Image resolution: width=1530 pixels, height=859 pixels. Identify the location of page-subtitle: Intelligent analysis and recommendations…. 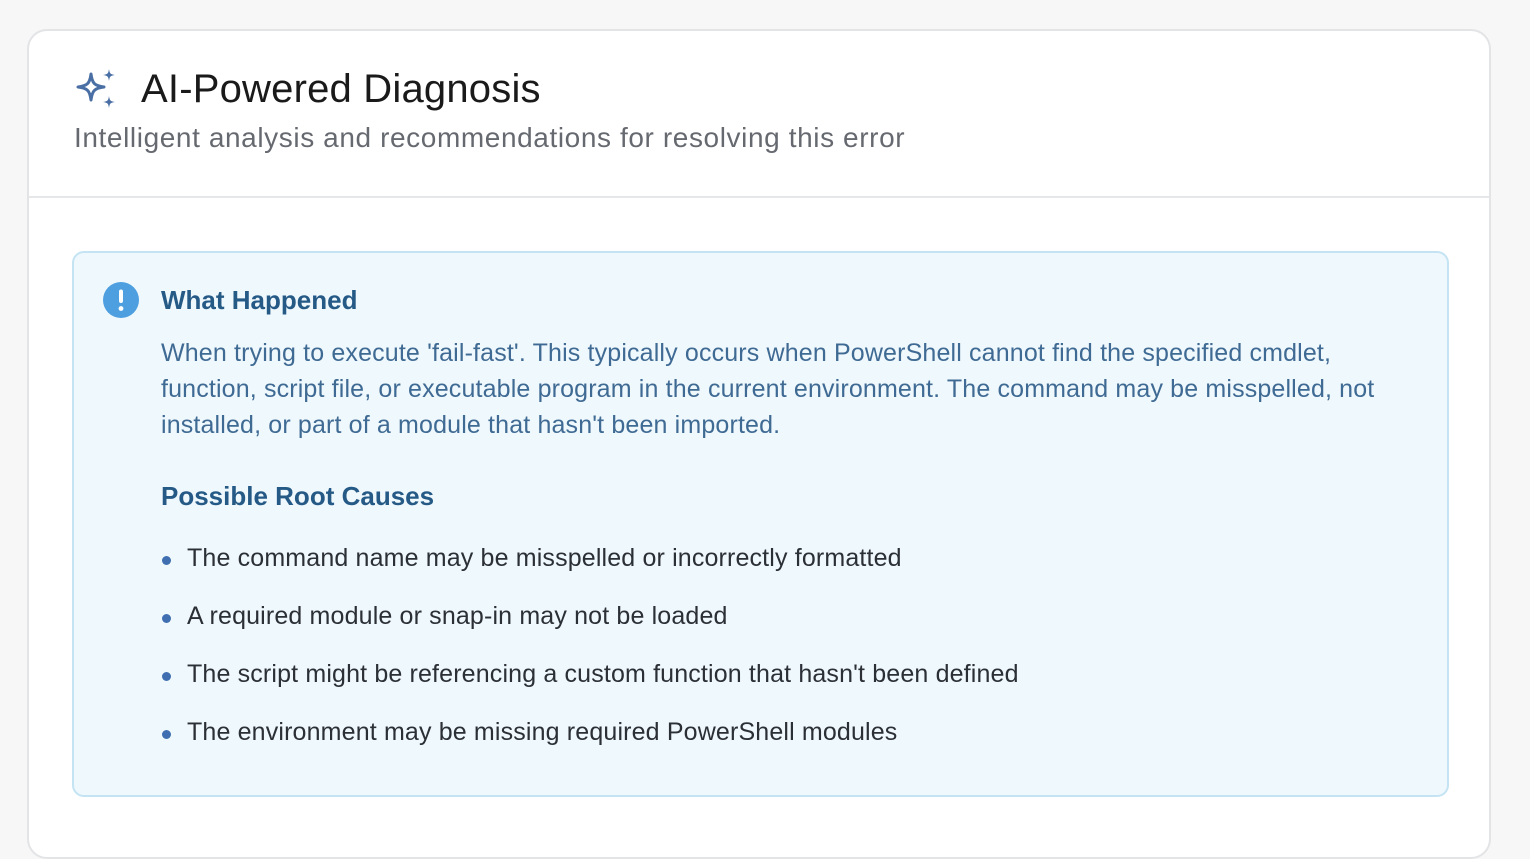
(490, 137).